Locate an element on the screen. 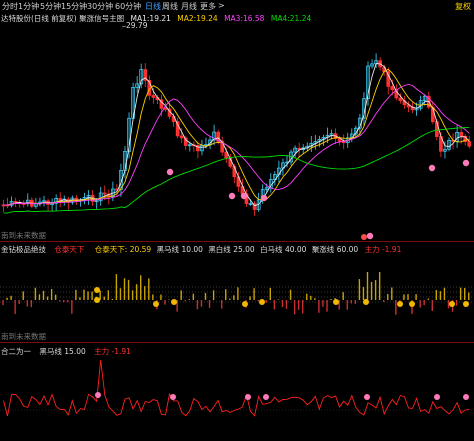 This screenshot has height=441, width=474. peak-marker-line is located at coordinates (124, 26).